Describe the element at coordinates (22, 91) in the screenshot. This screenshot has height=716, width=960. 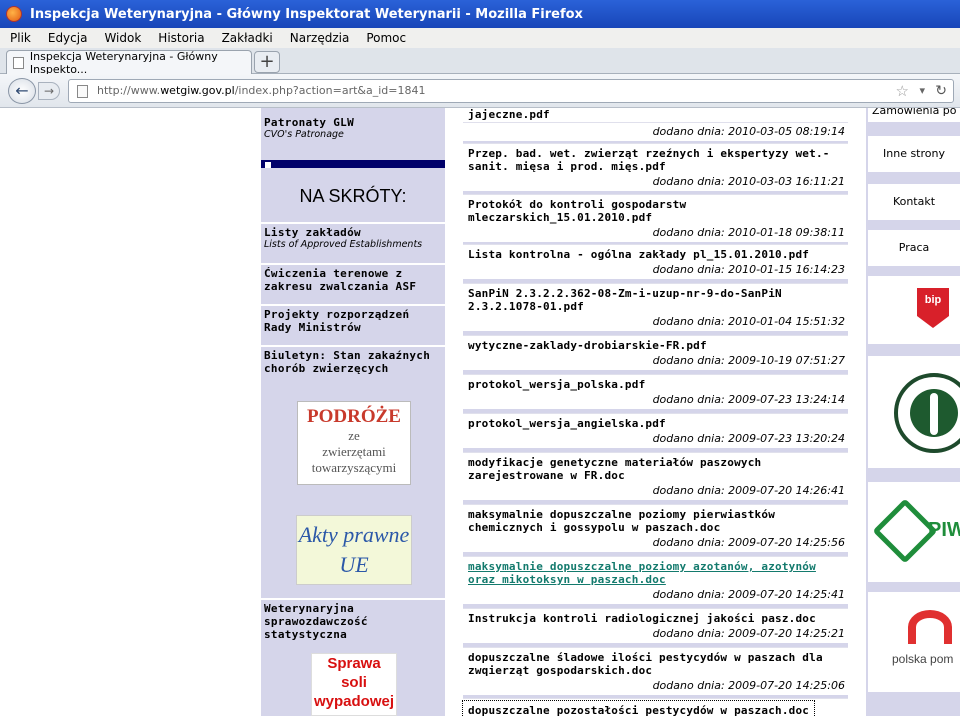
I see `back-button: ←` at that location.